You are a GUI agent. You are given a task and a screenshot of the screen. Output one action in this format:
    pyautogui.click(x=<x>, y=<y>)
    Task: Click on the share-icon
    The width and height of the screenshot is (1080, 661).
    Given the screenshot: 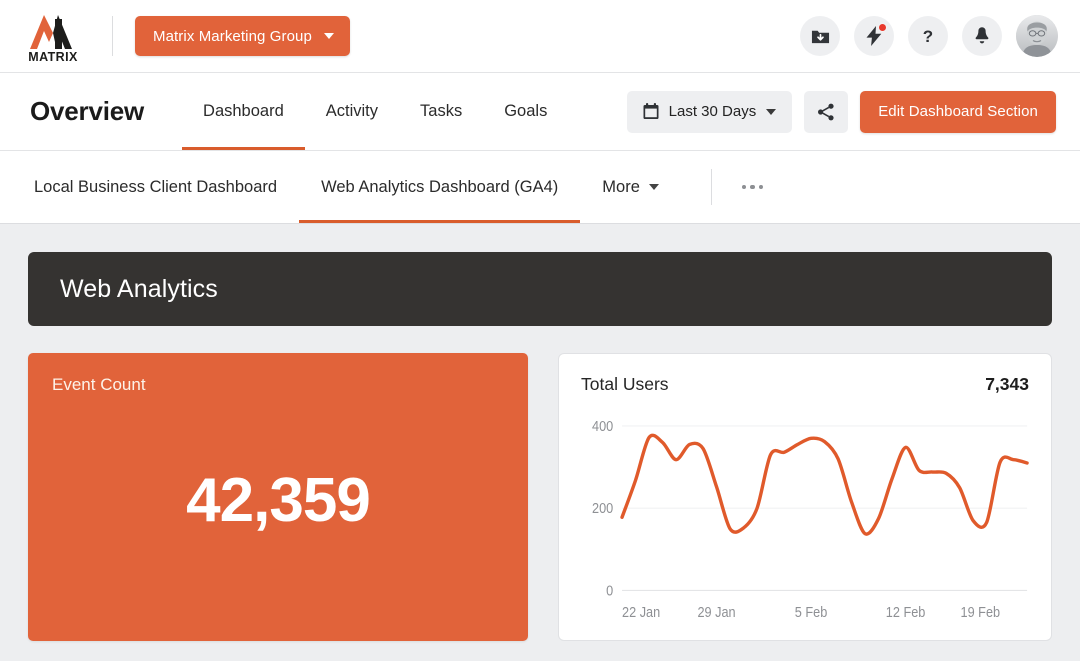 What is the action you would take?
    pyautogui.click(x=826, y=111)
    